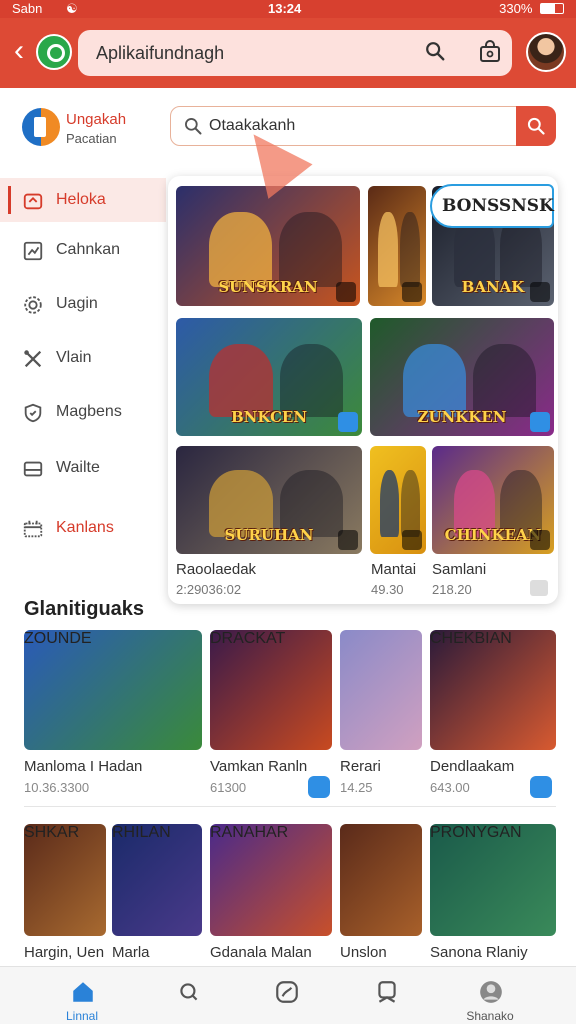  Describe the element at coordinates (268, 287) in the screenshot. I see `game-art-title: SUNSKRAN` at that location.